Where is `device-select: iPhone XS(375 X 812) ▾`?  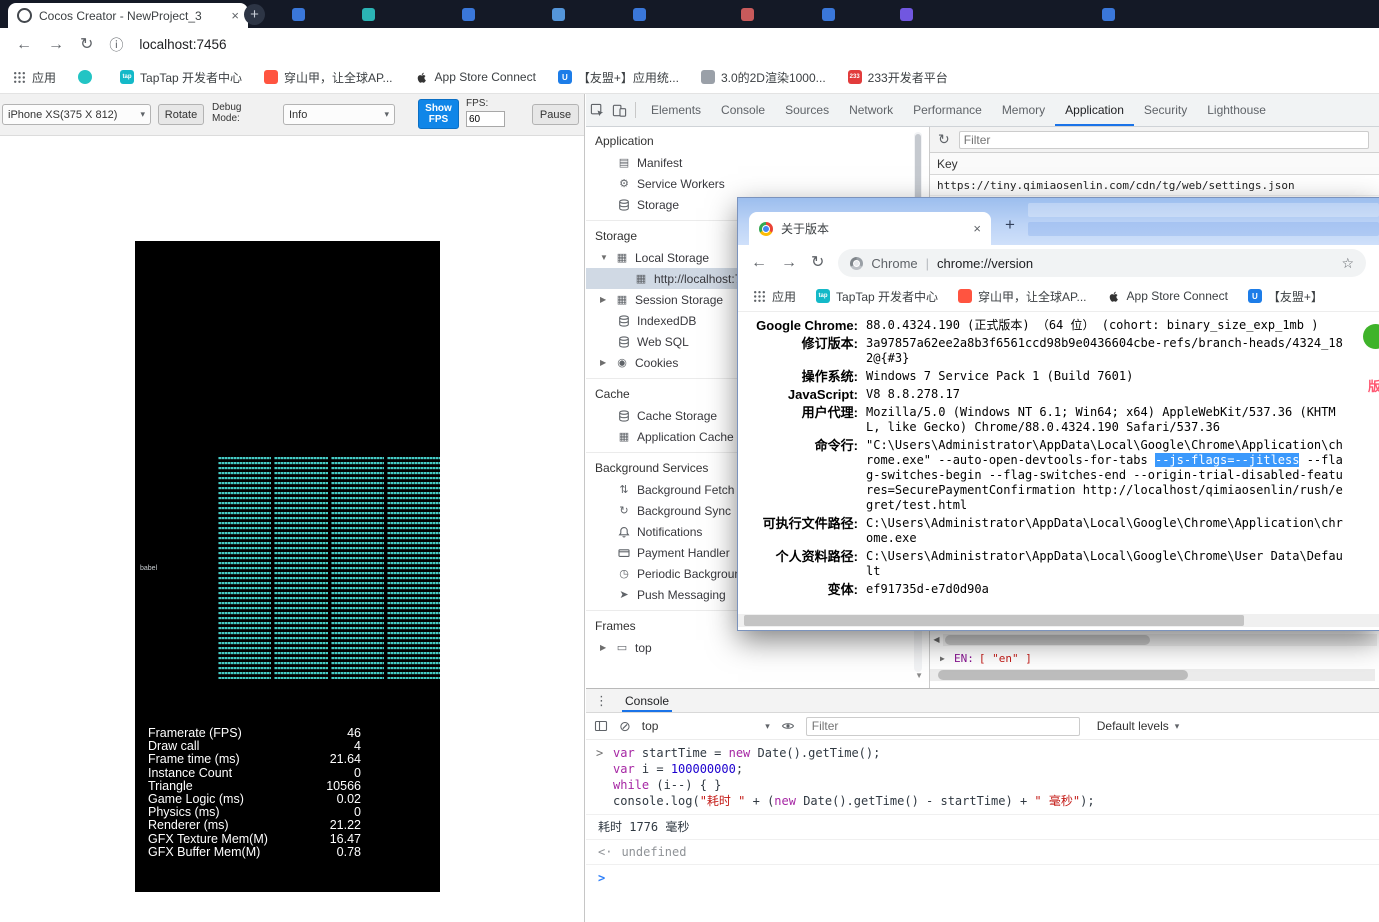 device-select: iPhone XS(375 X 812) ▾ is located at coordinates (76, 114).